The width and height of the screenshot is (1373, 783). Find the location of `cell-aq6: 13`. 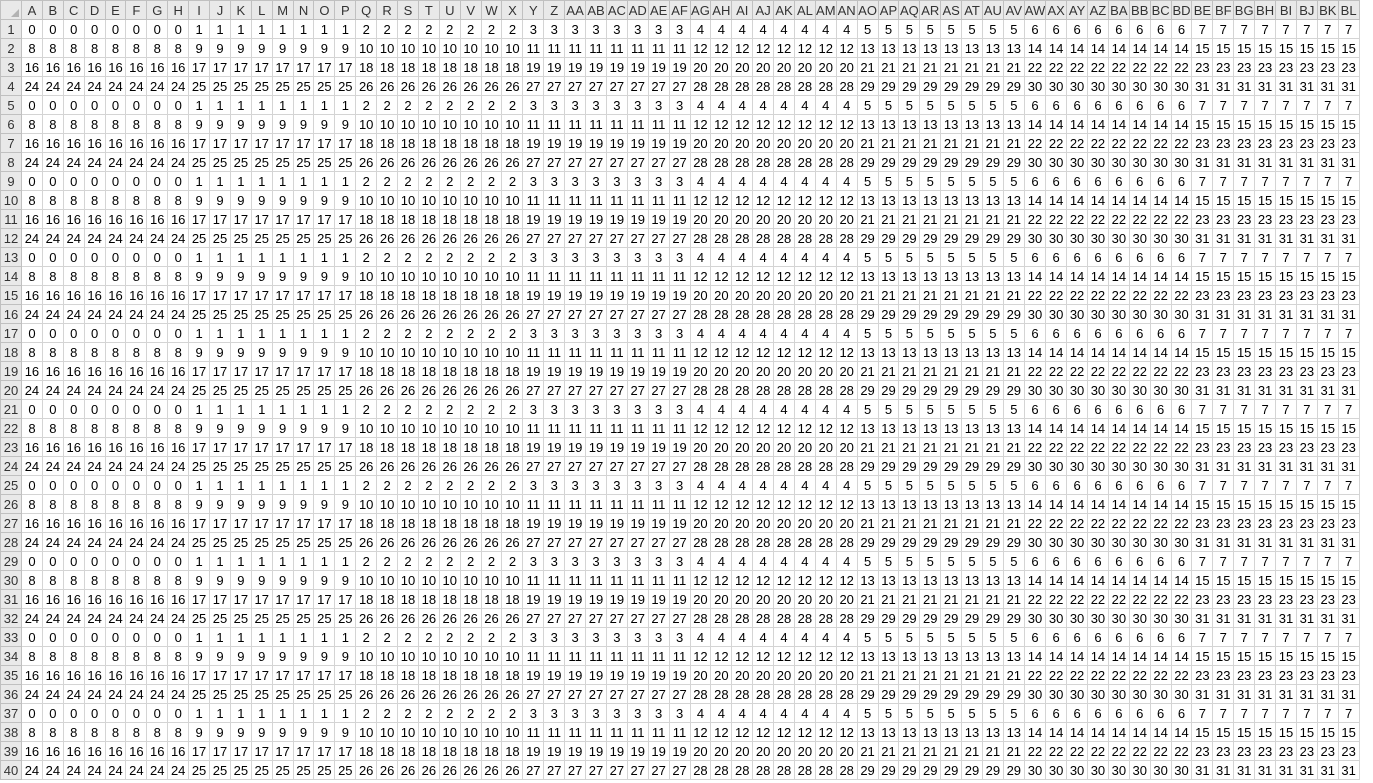

cell-aq6: 13 is located at coordinates (909, 124).